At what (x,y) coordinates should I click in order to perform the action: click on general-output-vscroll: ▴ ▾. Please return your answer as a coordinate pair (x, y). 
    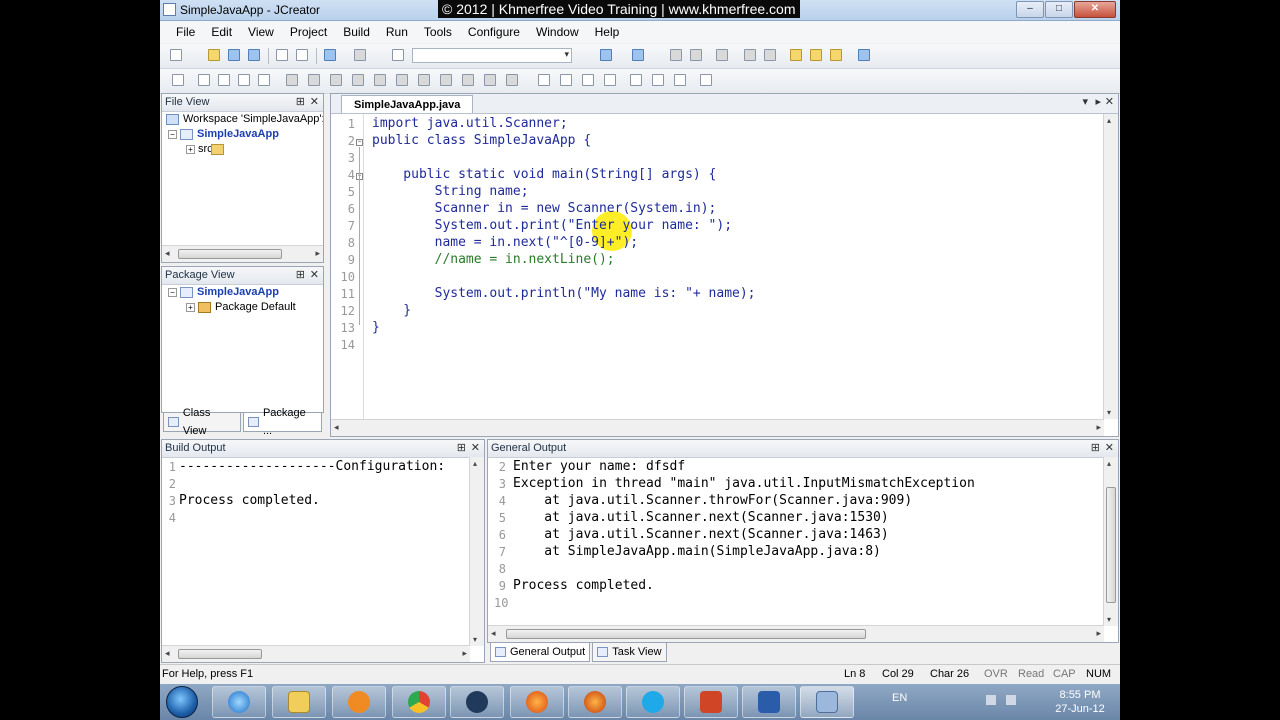
    Looking at the image, I should click on (1110, 541).